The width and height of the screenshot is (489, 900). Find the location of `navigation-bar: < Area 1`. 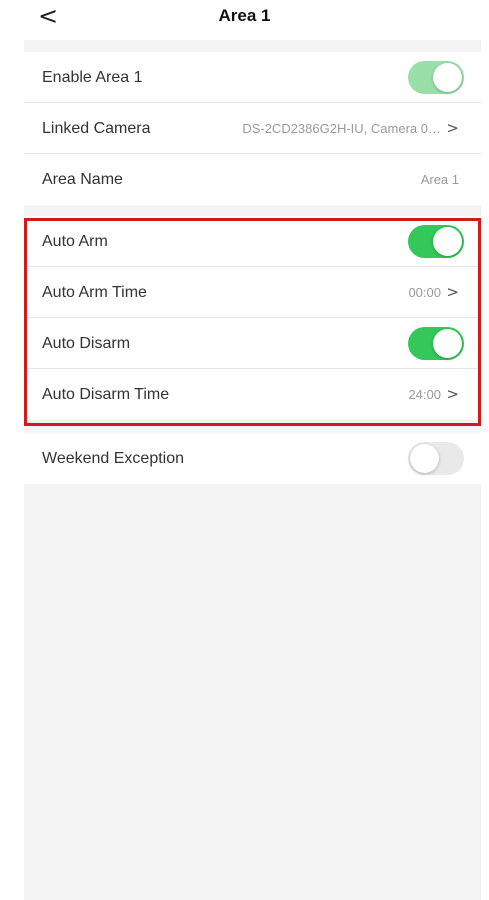

navigation-bar: < Area 1 is located at coordinates (244, 20).